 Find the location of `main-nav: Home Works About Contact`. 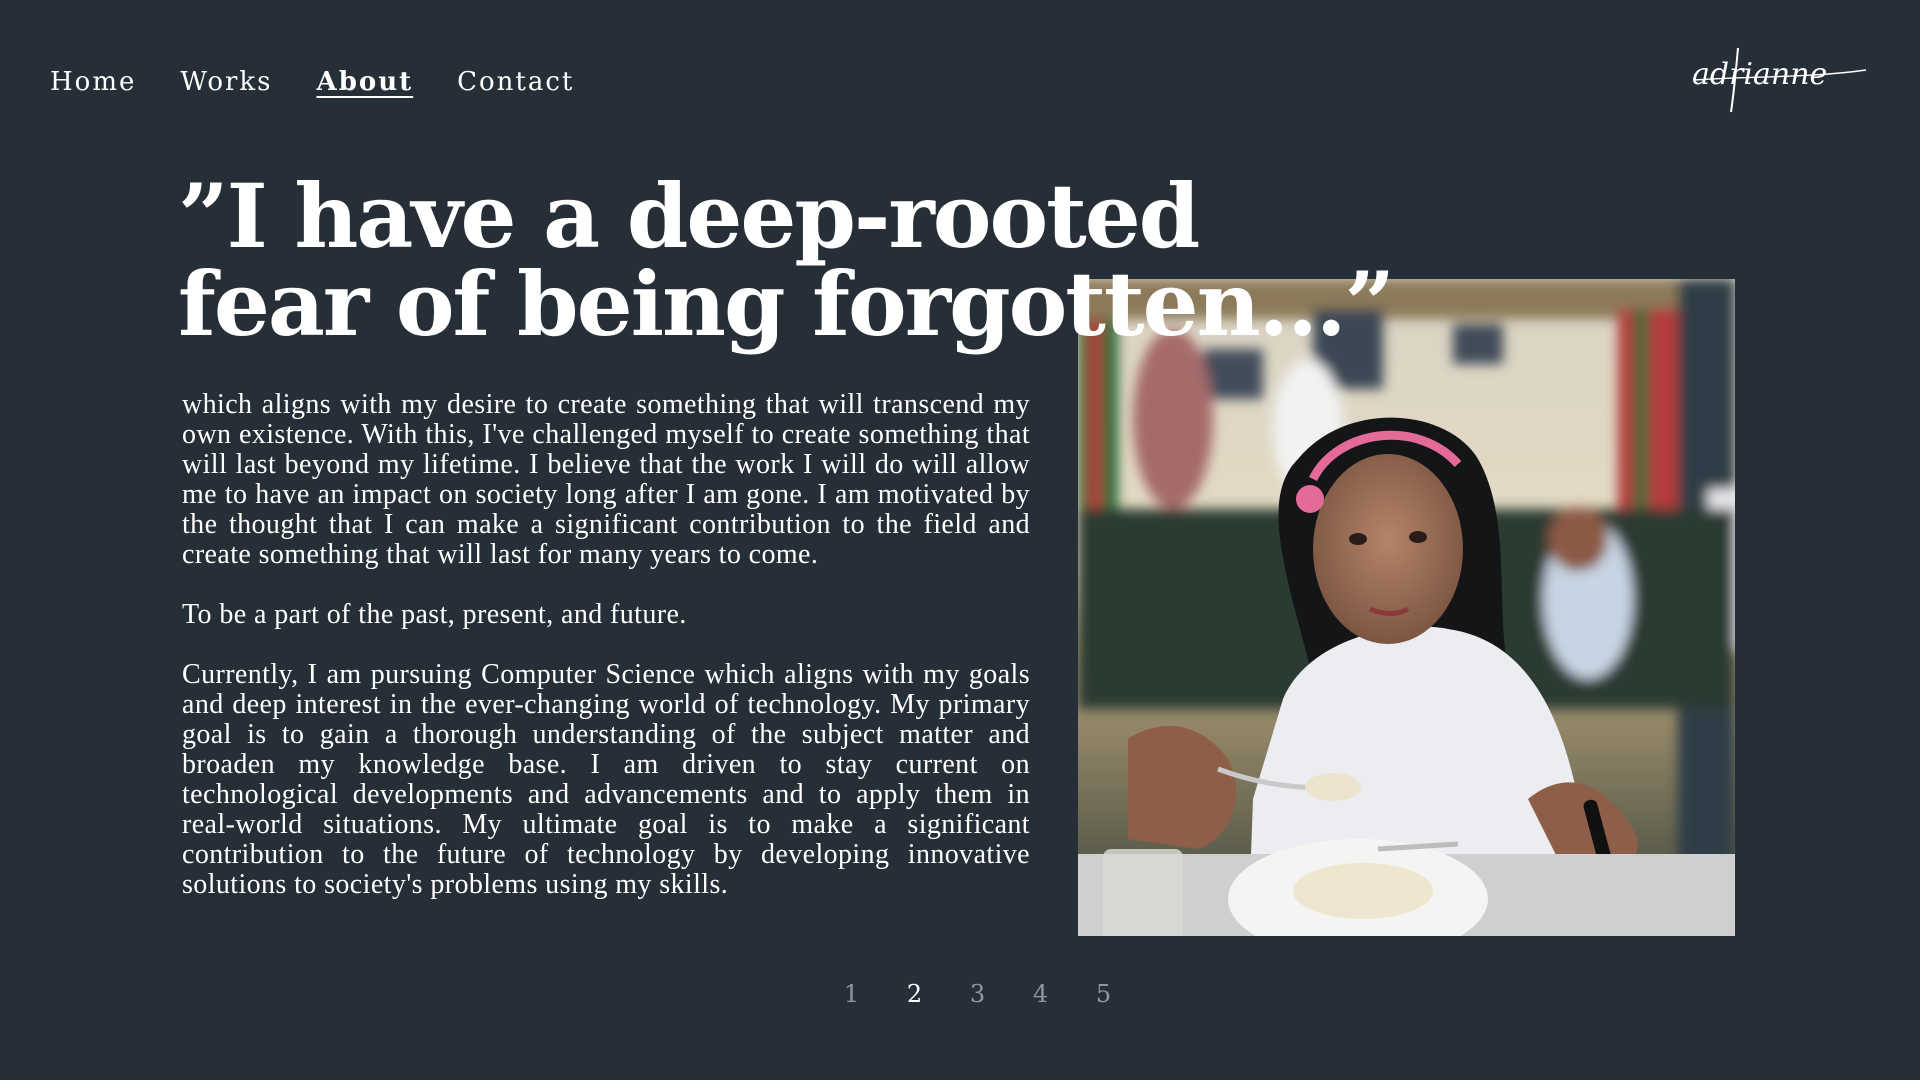

main-nav: Home Works About Contact is located at coordinates (334, 82).